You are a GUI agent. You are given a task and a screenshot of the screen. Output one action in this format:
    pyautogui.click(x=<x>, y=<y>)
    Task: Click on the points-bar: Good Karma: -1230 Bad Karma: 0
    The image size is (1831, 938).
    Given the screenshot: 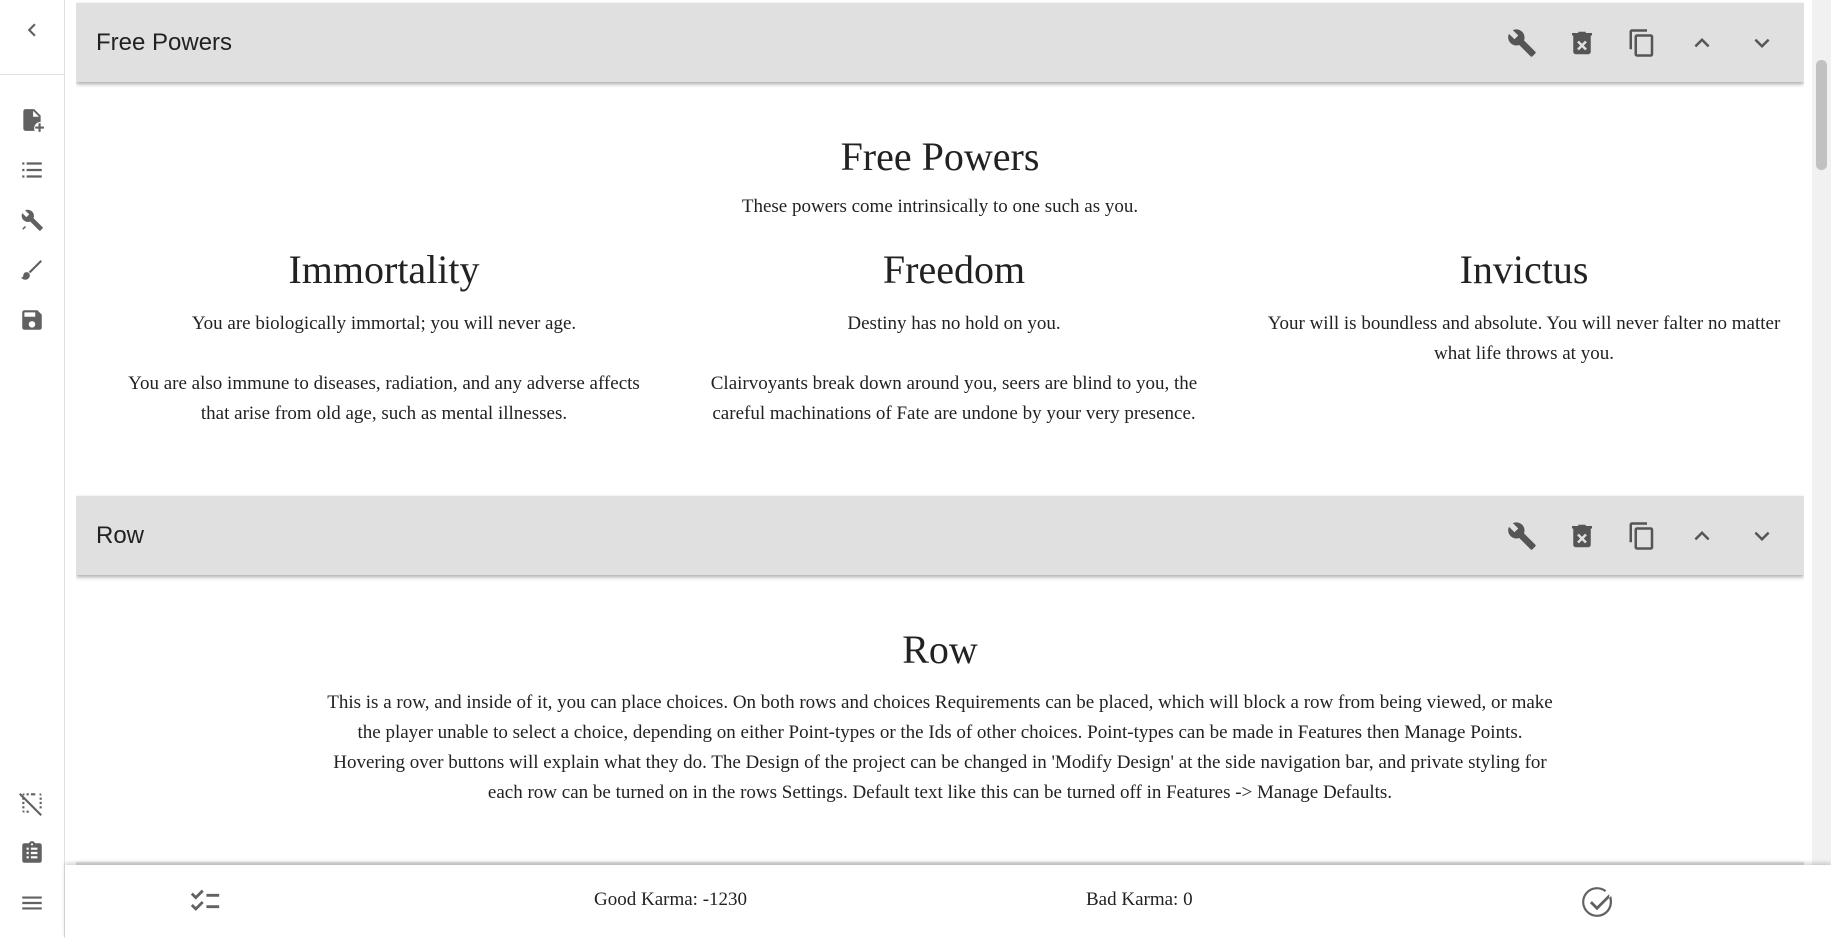 What is the action you would take?
    pyautogui.click(x=948, y=901)
    